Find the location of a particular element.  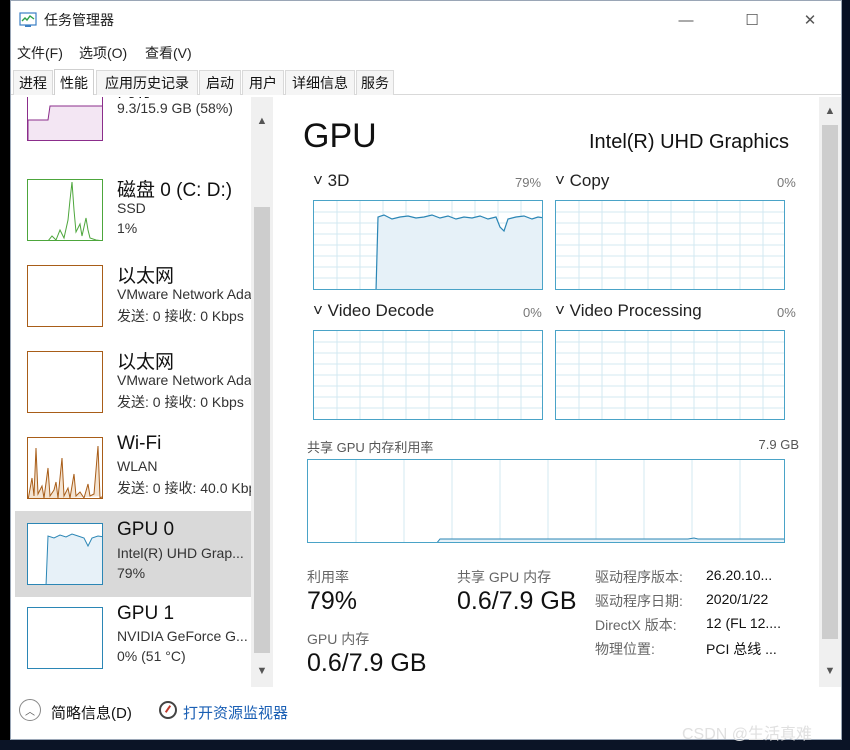

tab-services: 服务 is located at coordinates (375, 82).